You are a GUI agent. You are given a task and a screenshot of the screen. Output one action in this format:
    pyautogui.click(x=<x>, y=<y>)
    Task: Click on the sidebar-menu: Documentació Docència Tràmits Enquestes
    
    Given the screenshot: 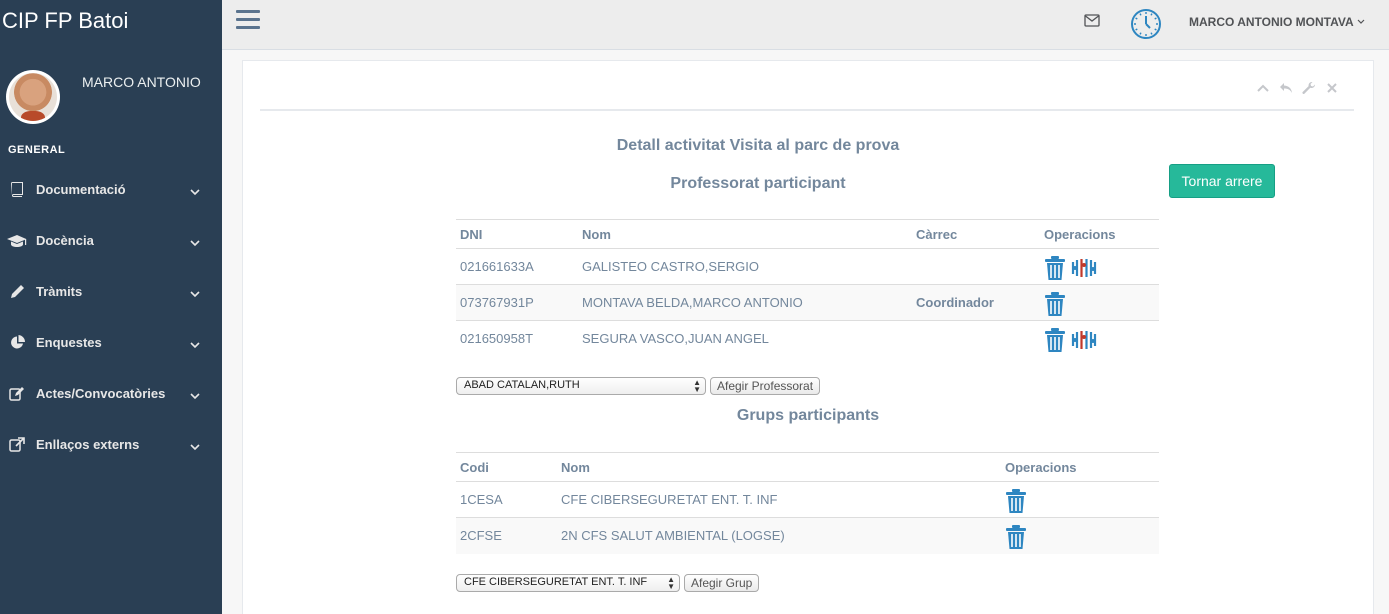 What is the action you would take?
    pyautogui.click(x=111, y=317)
    